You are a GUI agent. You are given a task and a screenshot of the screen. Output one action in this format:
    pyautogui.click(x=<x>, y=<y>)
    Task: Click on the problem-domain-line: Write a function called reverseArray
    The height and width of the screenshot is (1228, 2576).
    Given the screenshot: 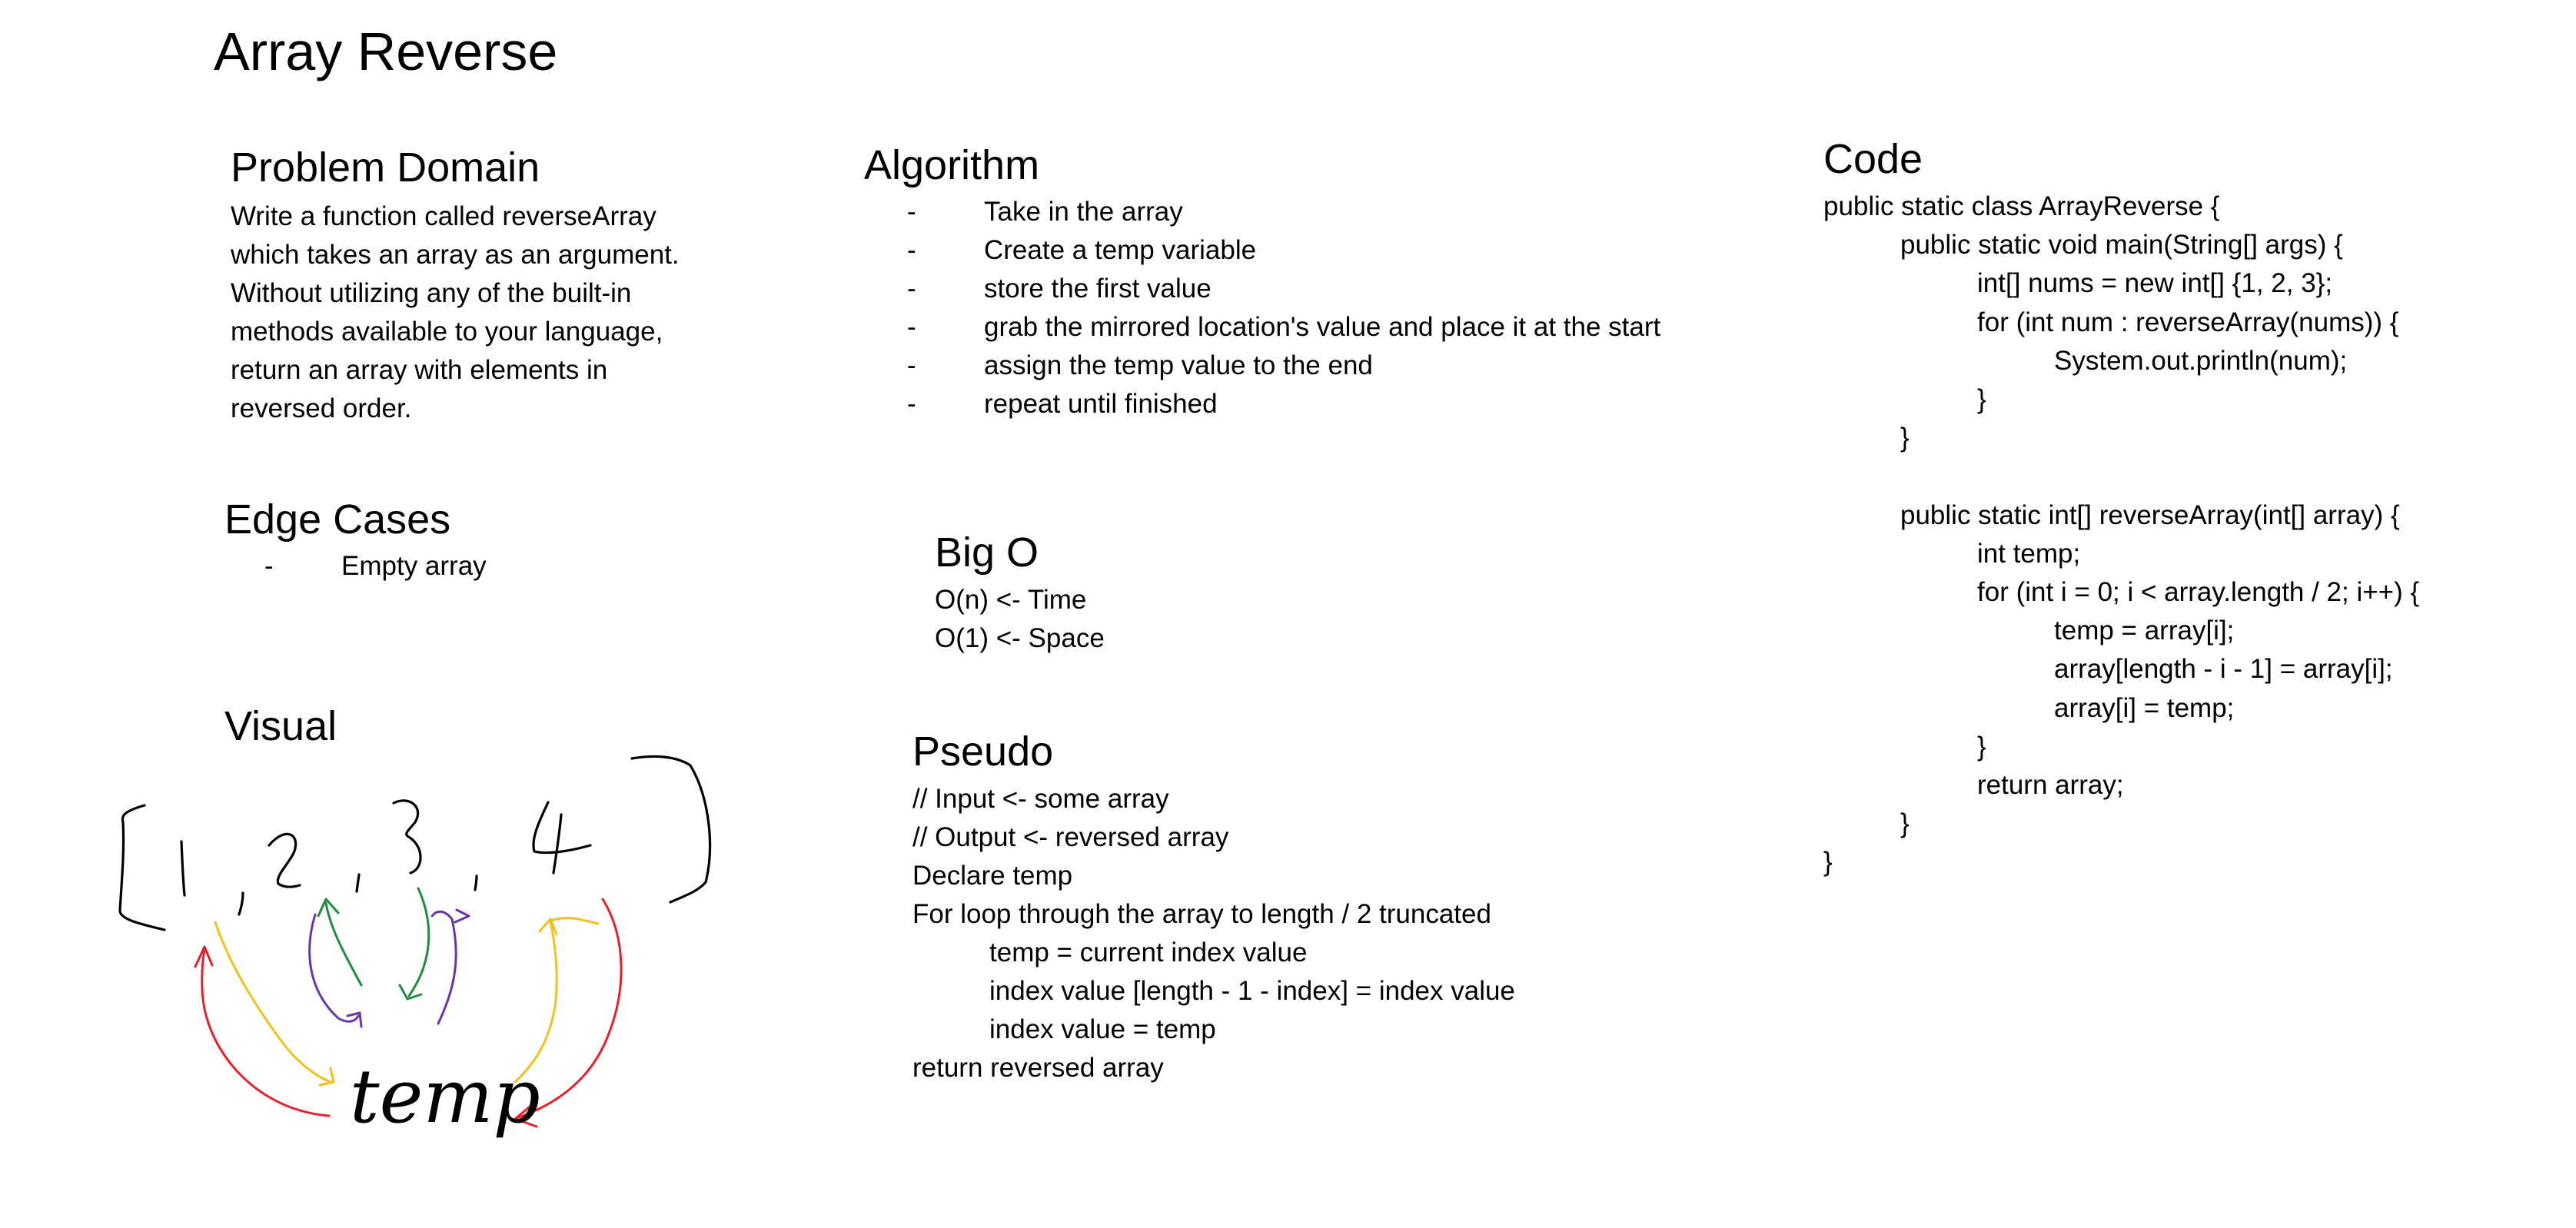 What is the action you would take?
    pyautogui.click(x=443, y=216)
    